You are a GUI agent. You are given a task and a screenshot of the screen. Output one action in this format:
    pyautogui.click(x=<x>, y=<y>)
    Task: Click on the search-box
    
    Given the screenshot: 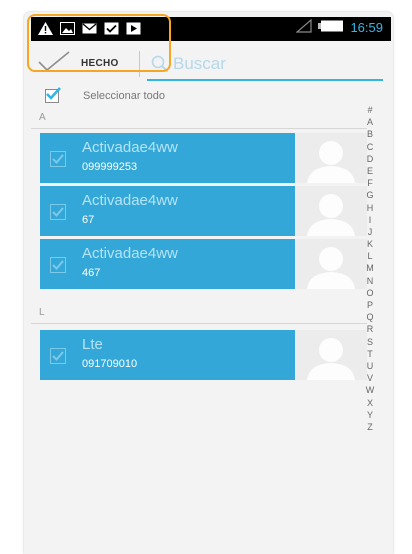 What is the action you would take?
    pyautogui.click(x=265, y=66)
    